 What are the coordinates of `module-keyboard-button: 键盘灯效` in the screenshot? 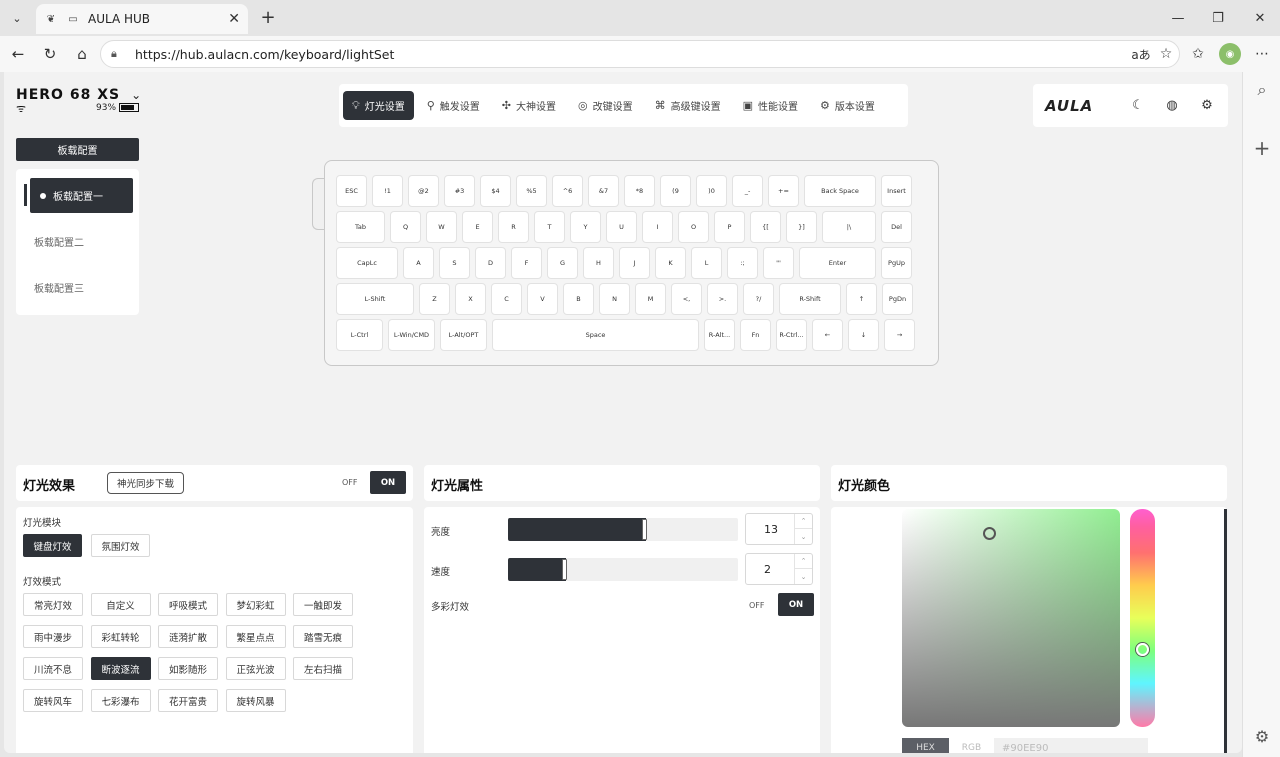 It's located at (52, 545).